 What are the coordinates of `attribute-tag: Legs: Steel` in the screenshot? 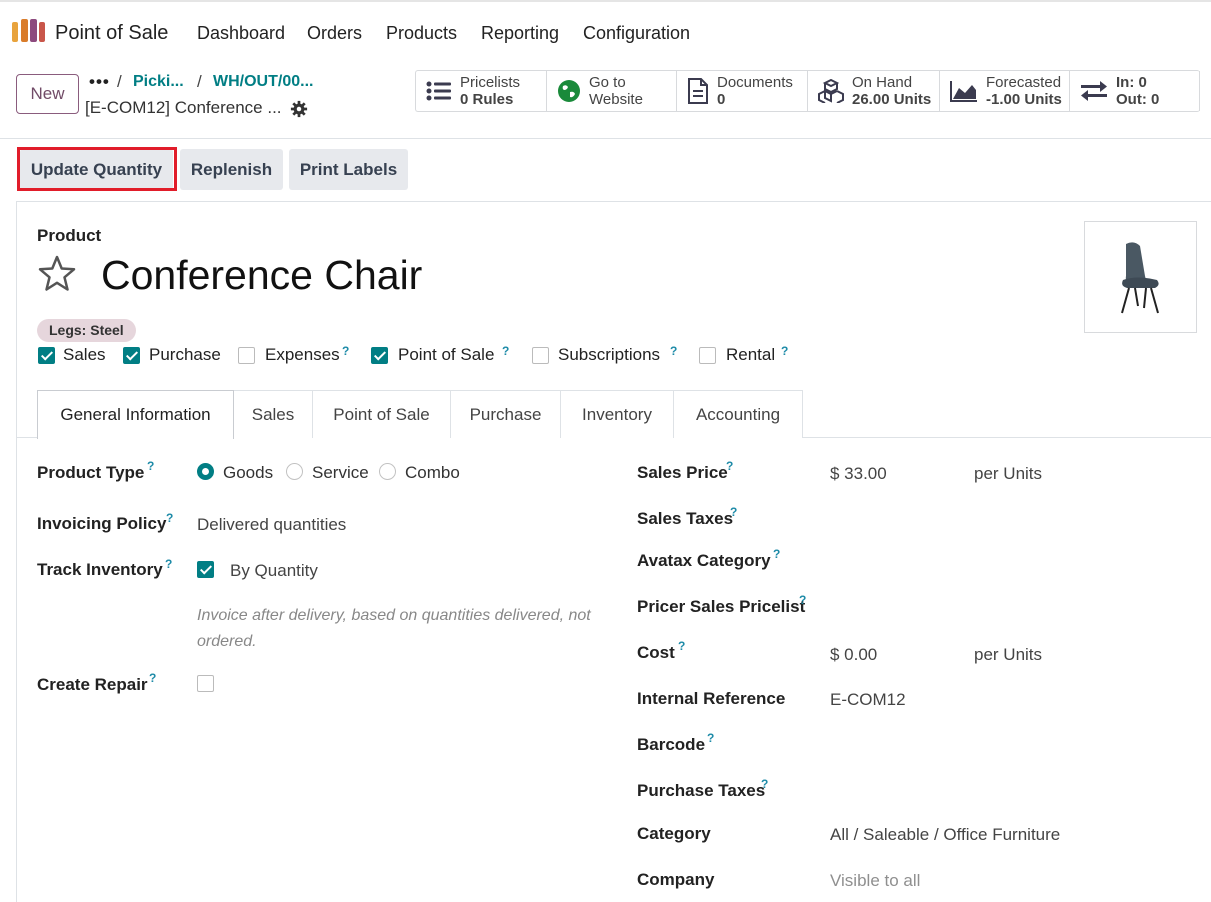 It's located at (86, 330).